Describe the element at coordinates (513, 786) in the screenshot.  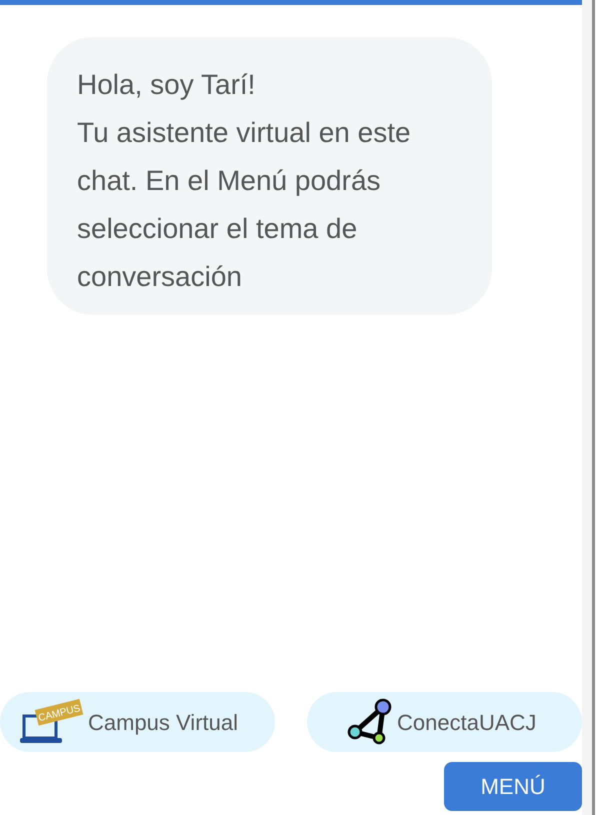
I see `menu-button: MENÚ` at that location.